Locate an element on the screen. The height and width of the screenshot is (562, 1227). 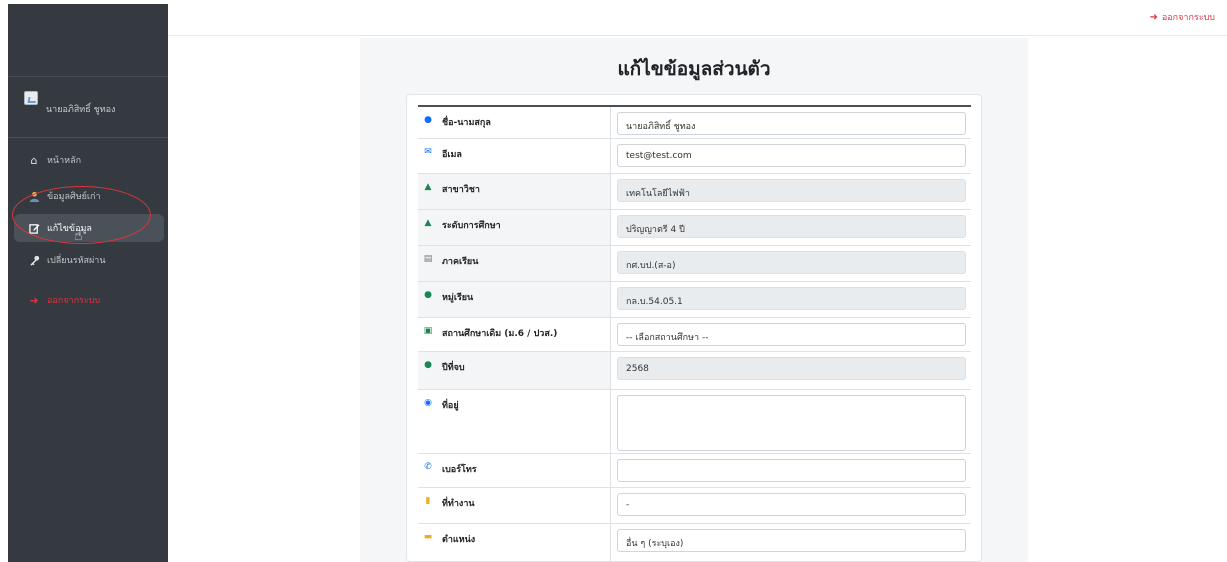
form-label: ▲ ระดับการศึกษา is located at coordinates (514, 227).